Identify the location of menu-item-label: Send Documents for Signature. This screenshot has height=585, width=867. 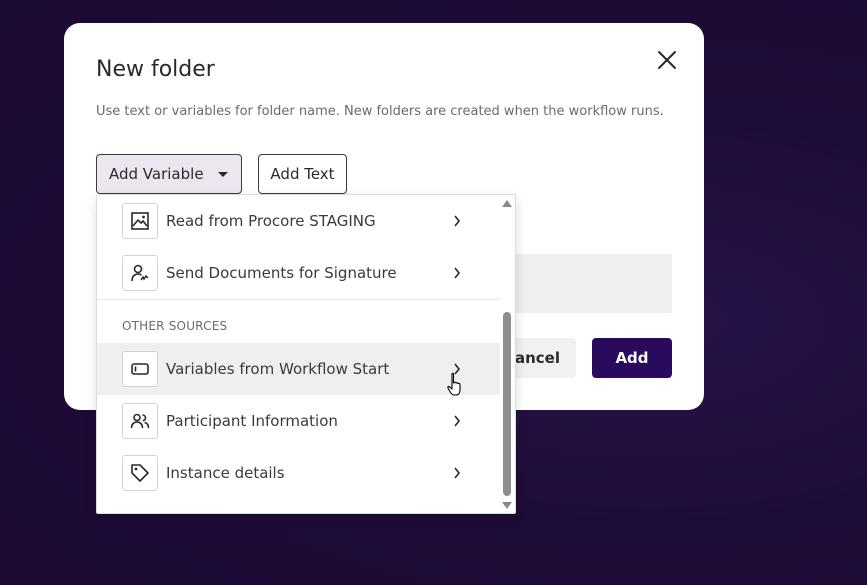
(281, 273).